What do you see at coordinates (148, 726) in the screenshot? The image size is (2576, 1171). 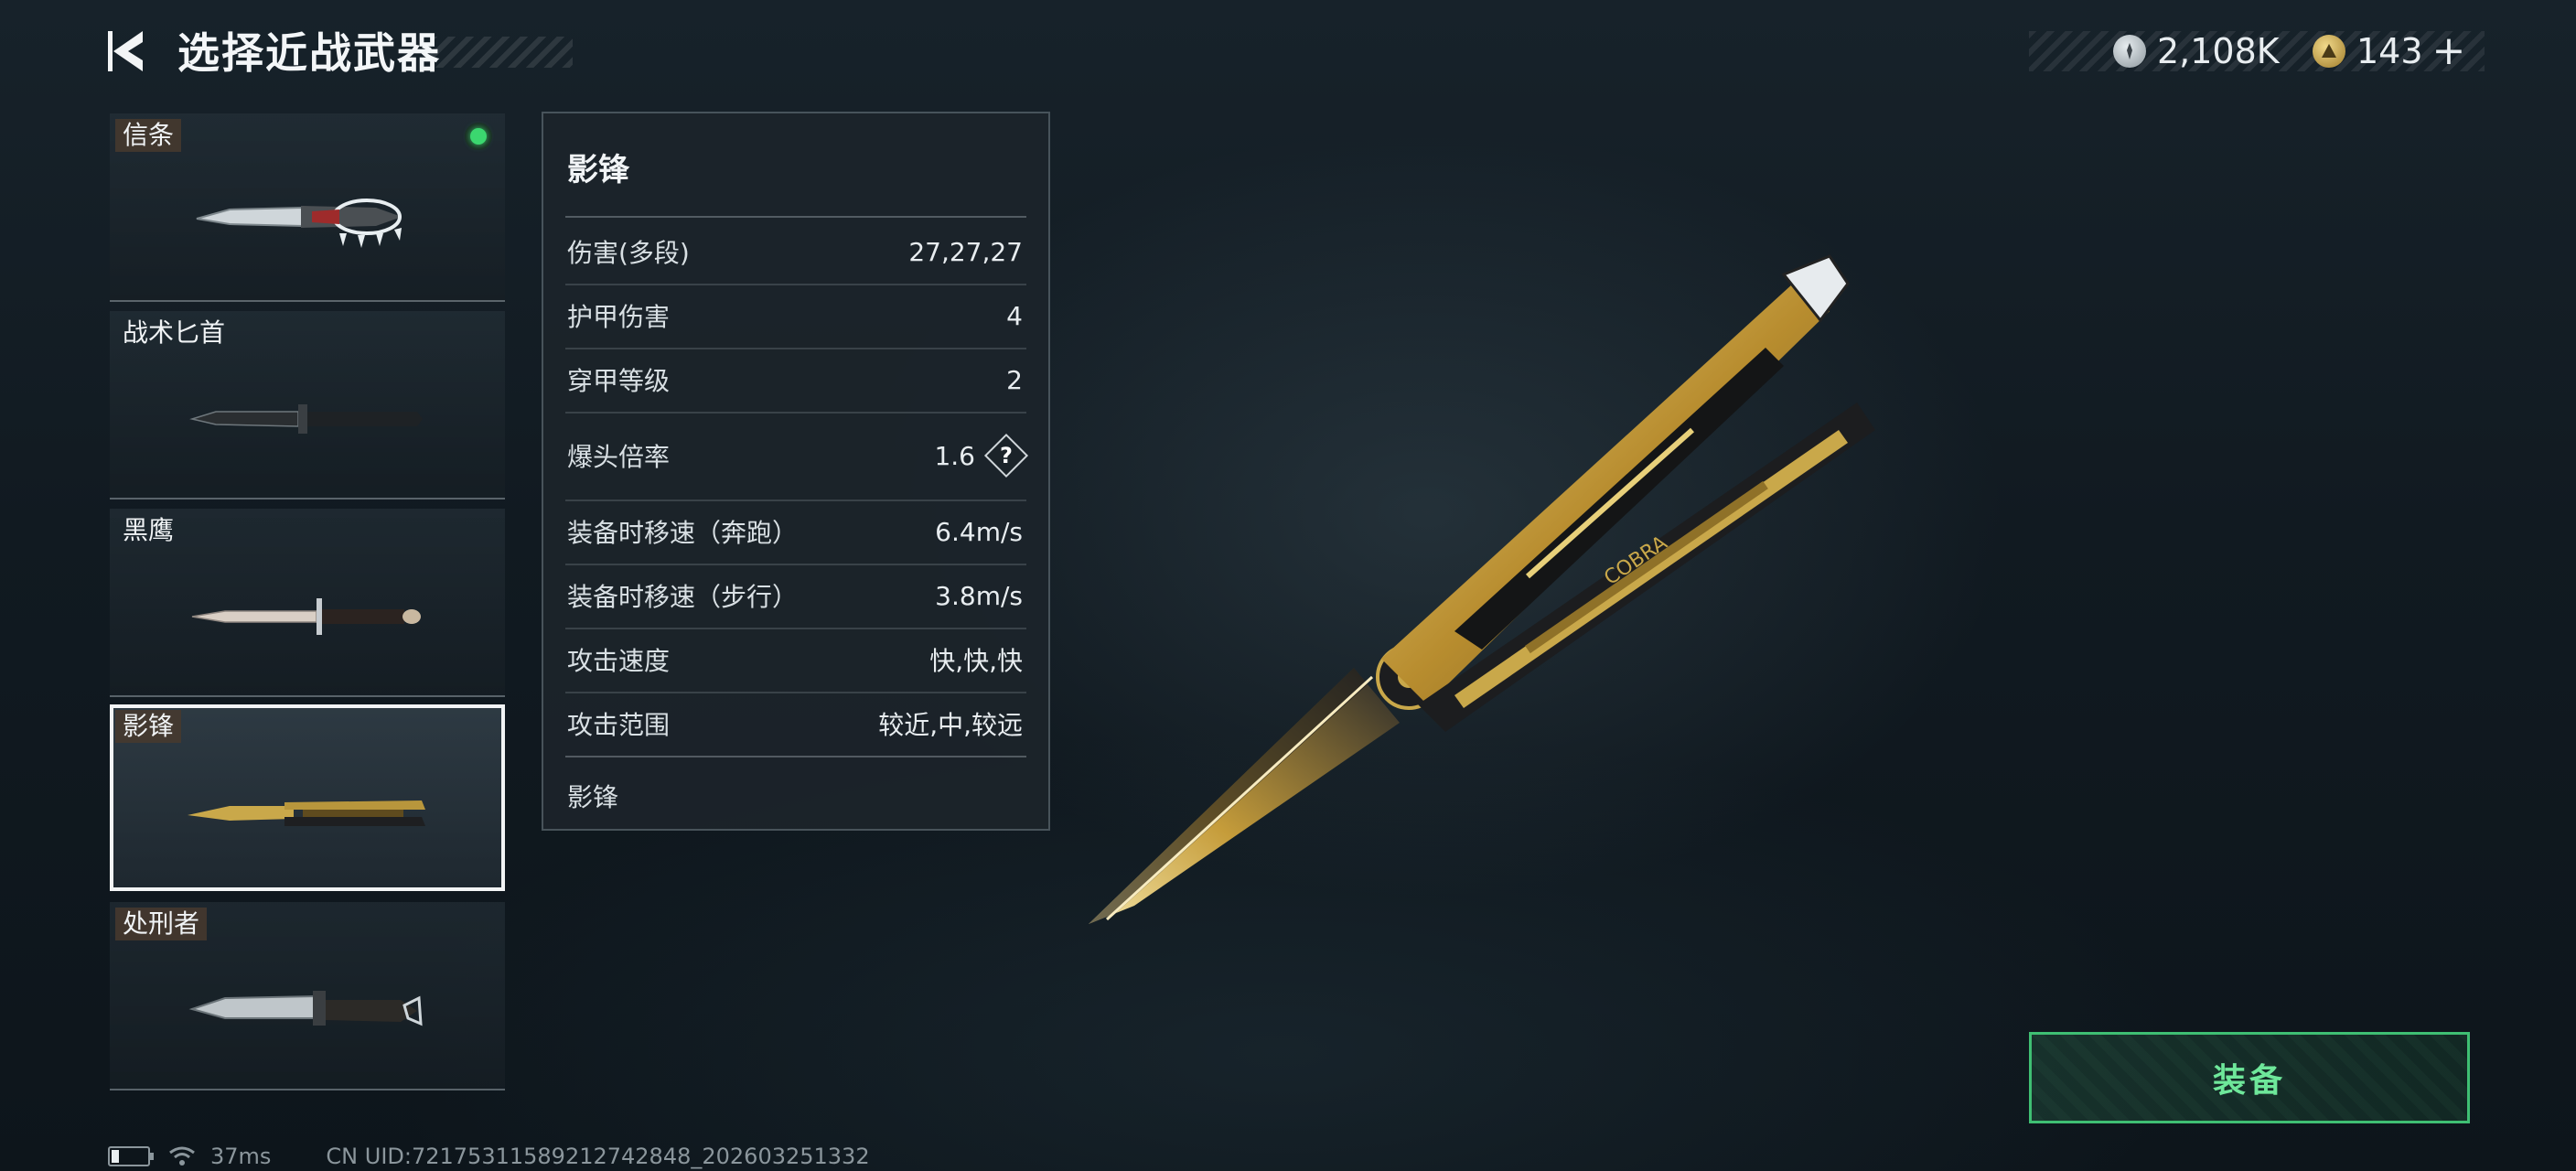 I see `weapon-name: 影锋` at bounding box center [148, 726].